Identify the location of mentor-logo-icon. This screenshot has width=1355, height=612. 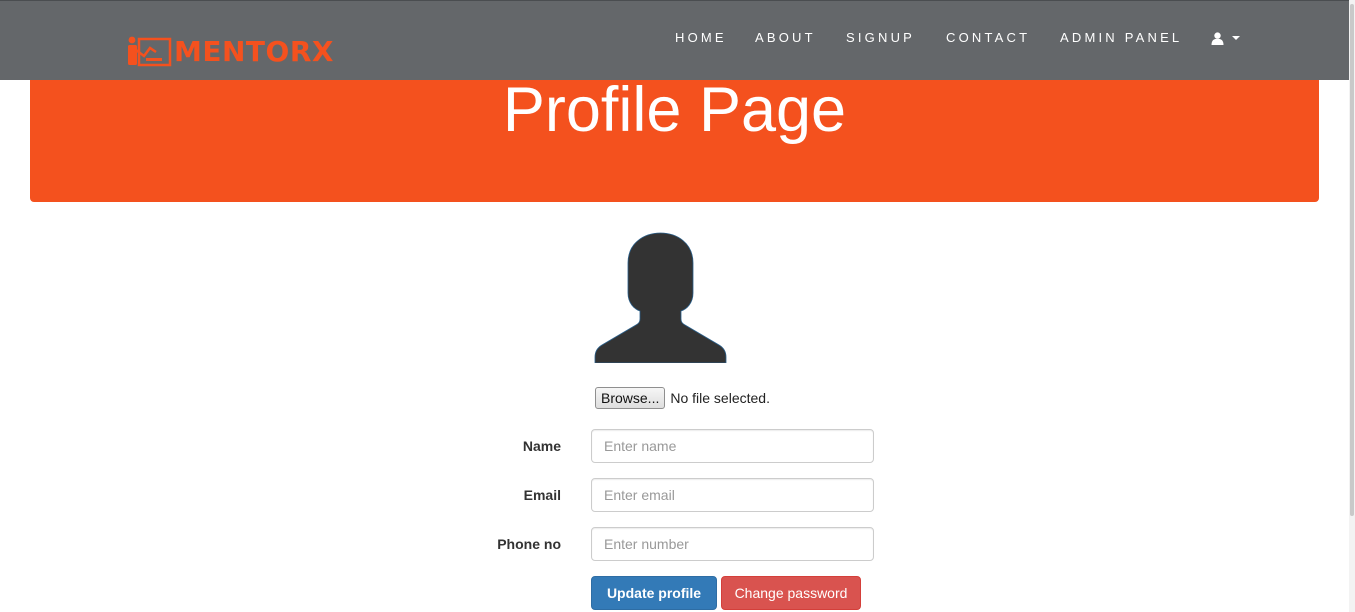
(150, 51).